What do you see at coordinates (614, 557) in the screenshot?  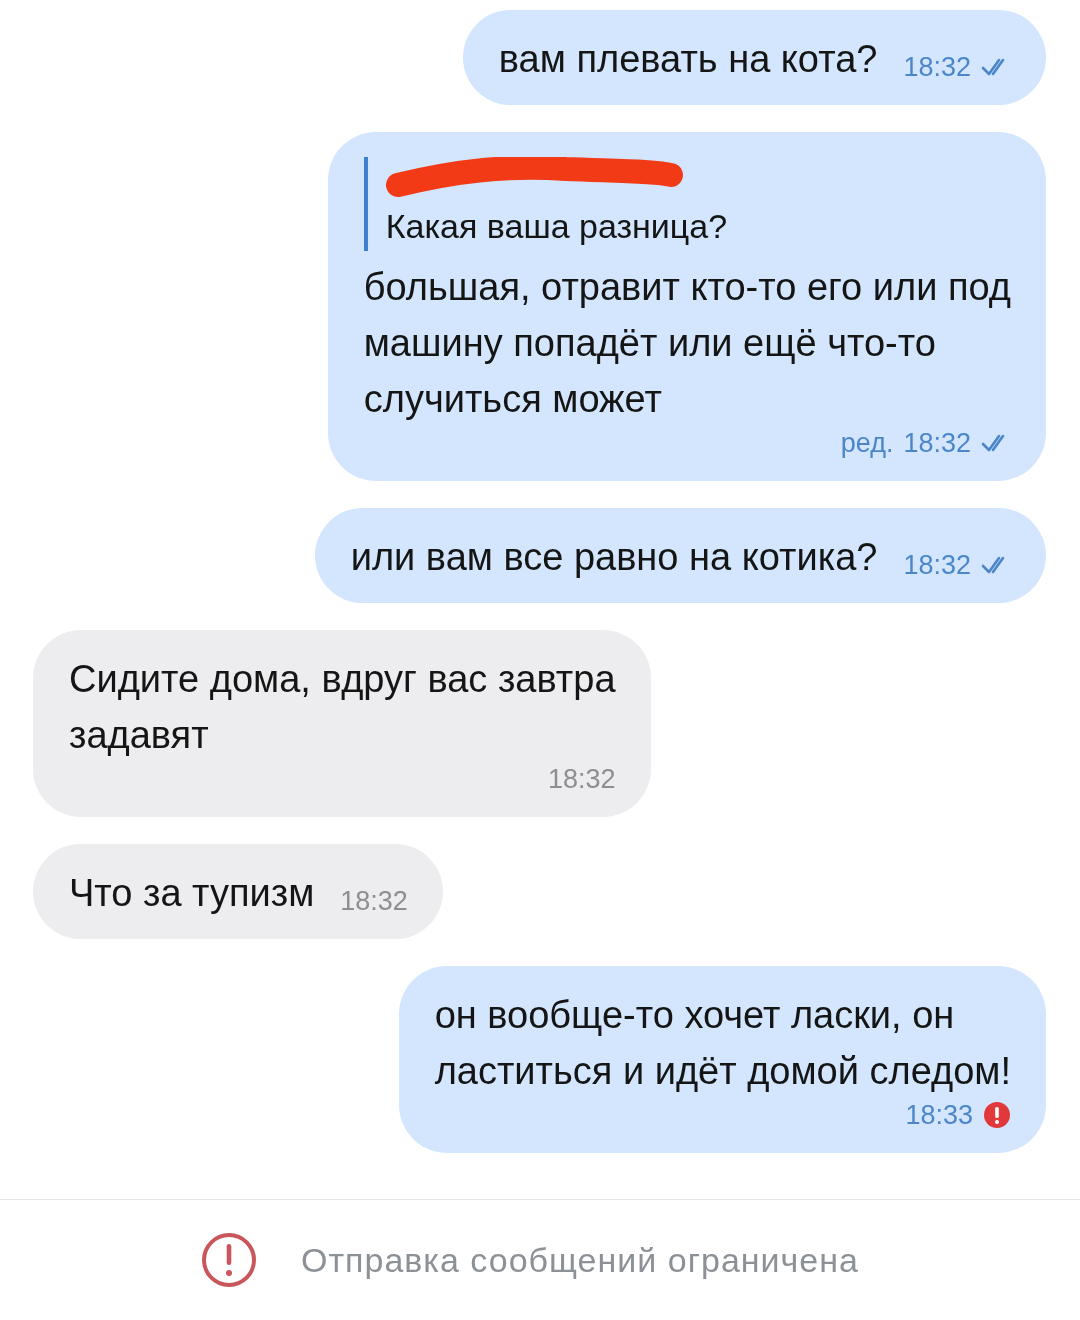 I see `message-text: или вам все равно на котика?` at bounding box center [614, 557].